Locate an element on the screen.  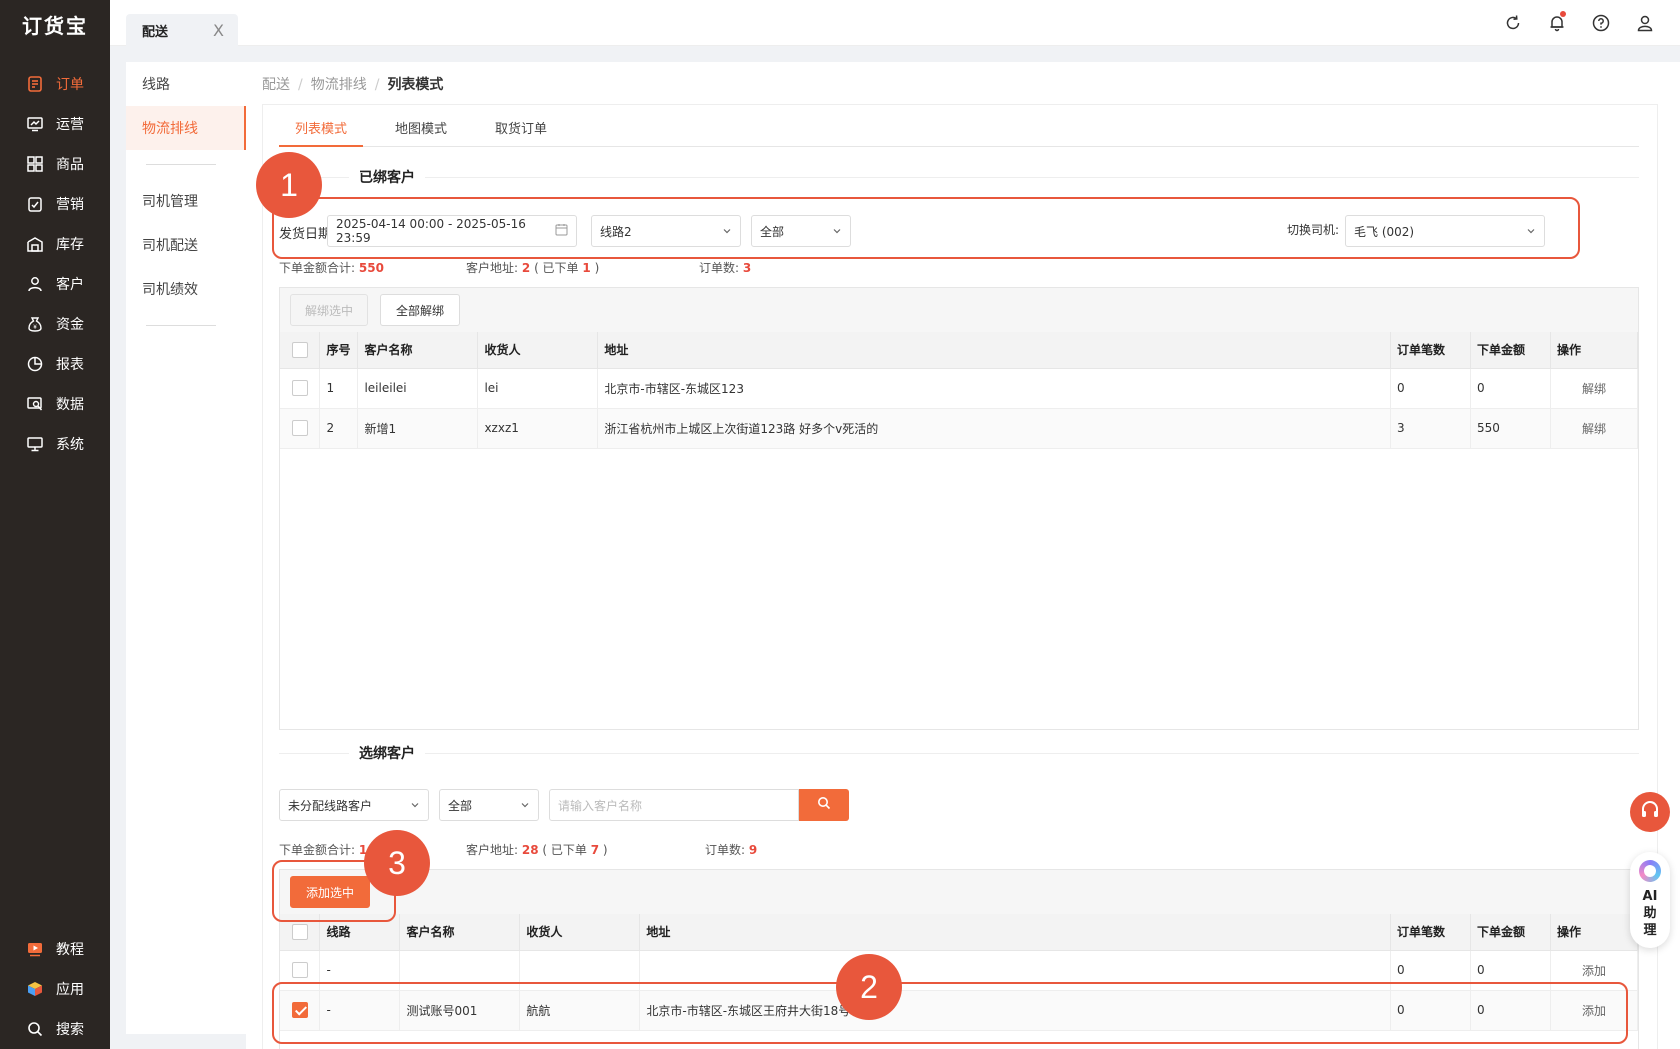
breadcrumb-item: 配送 is located at coordinates (276, 85).